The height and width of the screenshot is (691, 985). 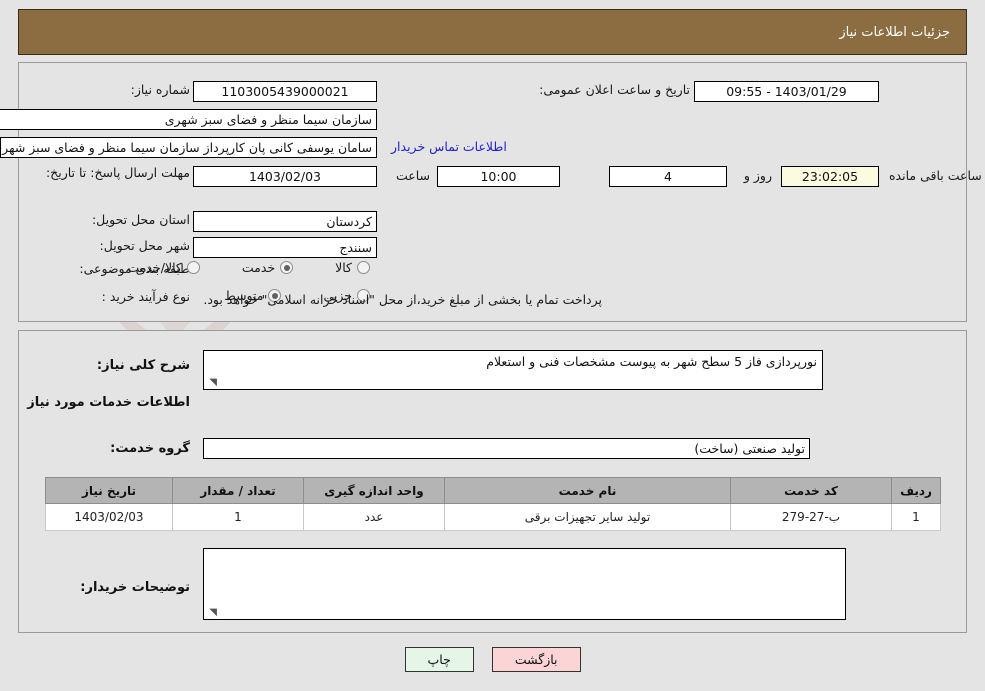 I want to click on col-index: ردیف, so click(x=916, y=490).